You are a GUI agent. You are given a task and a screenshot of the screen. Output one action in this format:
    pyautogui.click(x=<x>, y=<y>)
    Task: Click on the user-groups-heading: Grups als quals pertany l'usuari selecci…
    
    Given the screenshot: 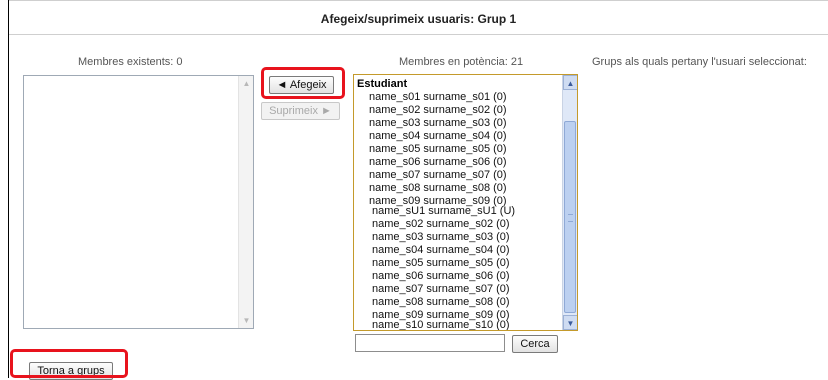 What is the action you would take?
    pyautogui.click(x=699, y=62)
    